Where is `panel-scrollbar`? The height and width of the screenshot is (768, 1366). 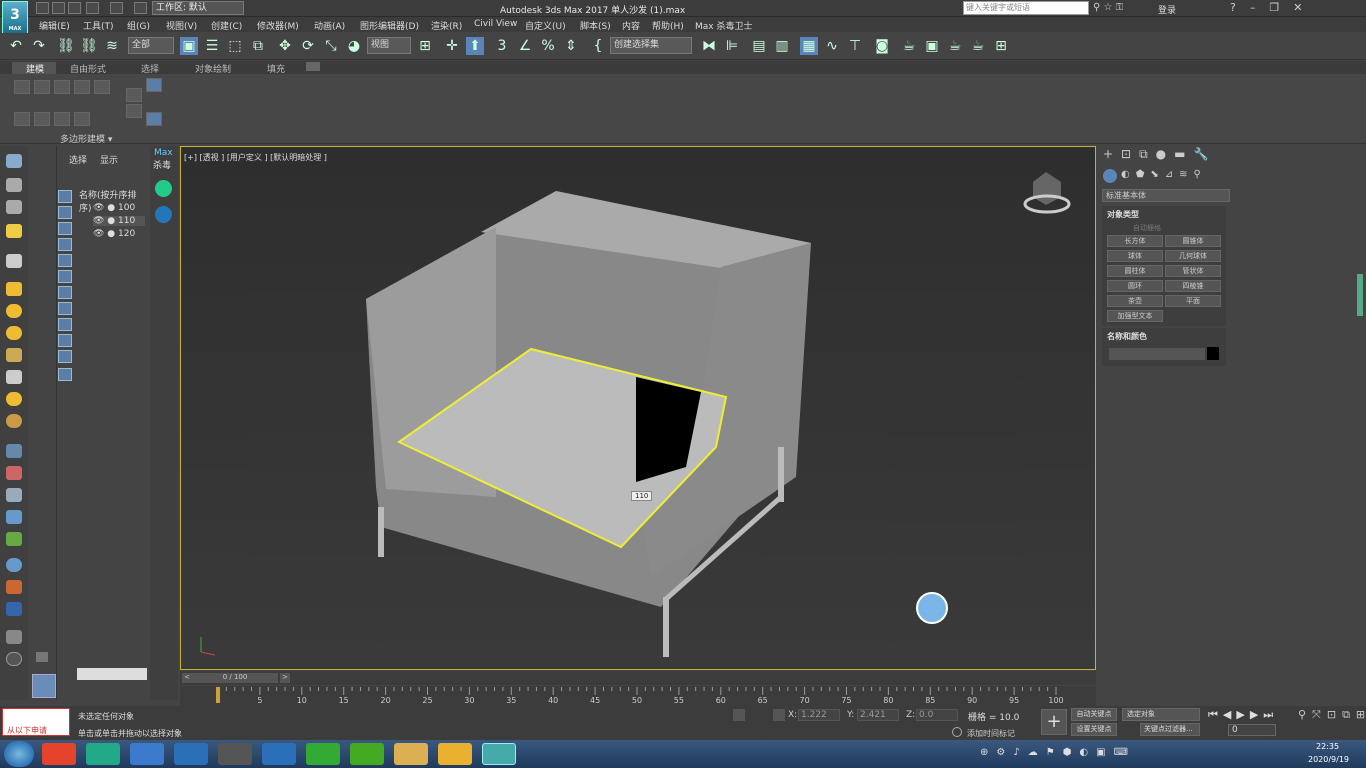 panel-scrollbar is located at coordinates (1360, 295).